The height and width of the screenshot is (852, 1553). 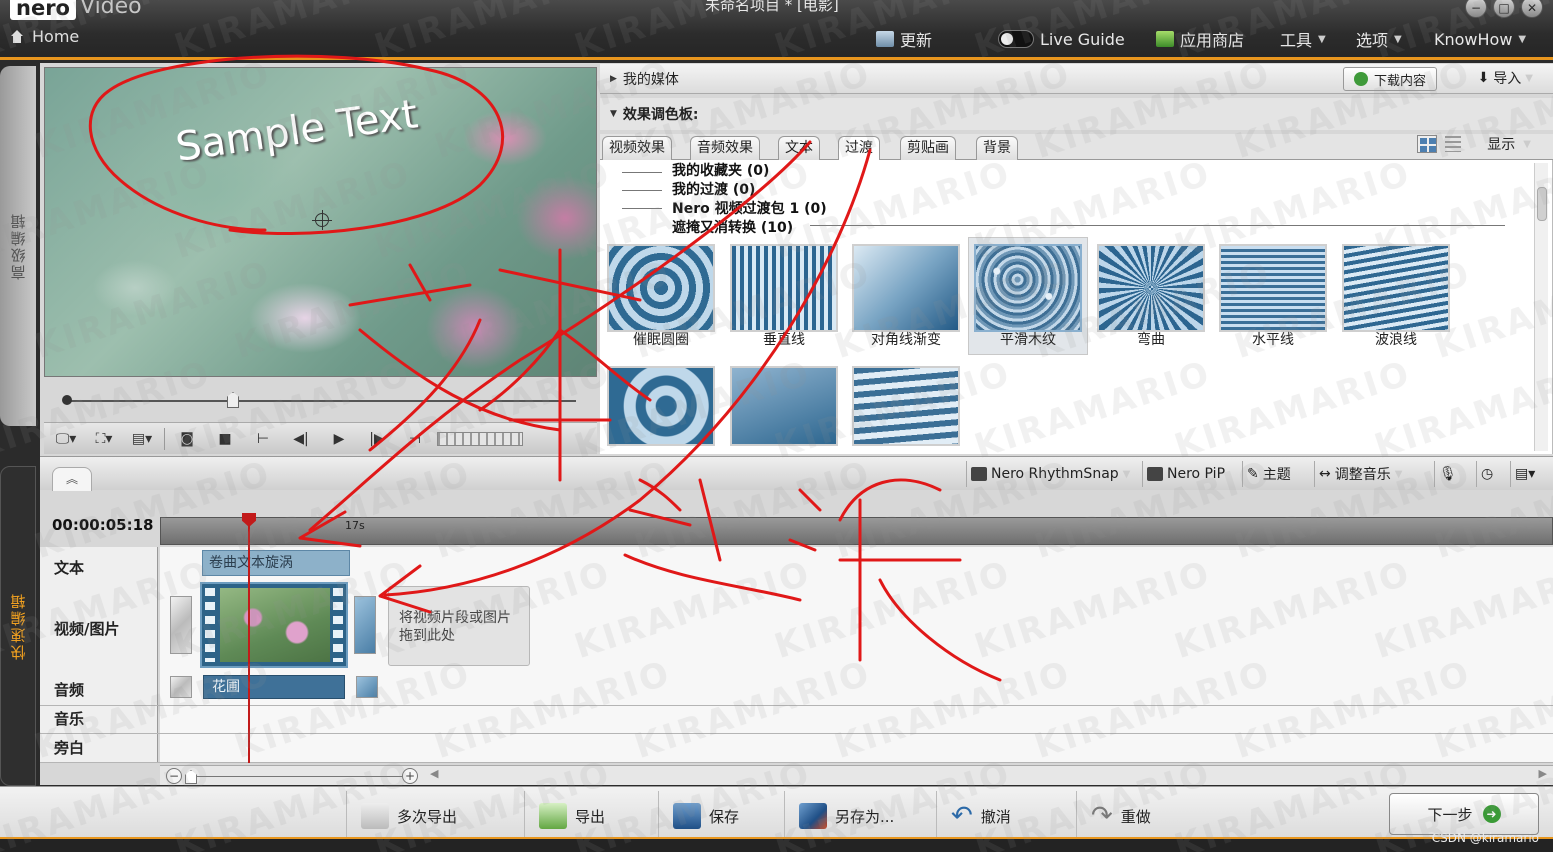 I want to click on list-view-icon, so click(x=1453, y=144).